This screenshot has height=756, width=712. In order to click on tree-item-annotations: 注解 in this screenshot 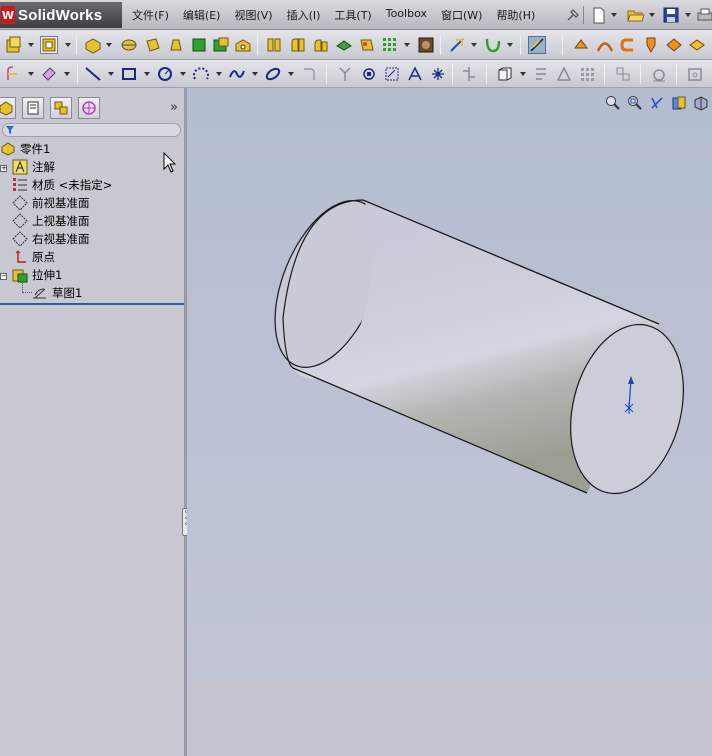, I will do `click(33, 167)`.